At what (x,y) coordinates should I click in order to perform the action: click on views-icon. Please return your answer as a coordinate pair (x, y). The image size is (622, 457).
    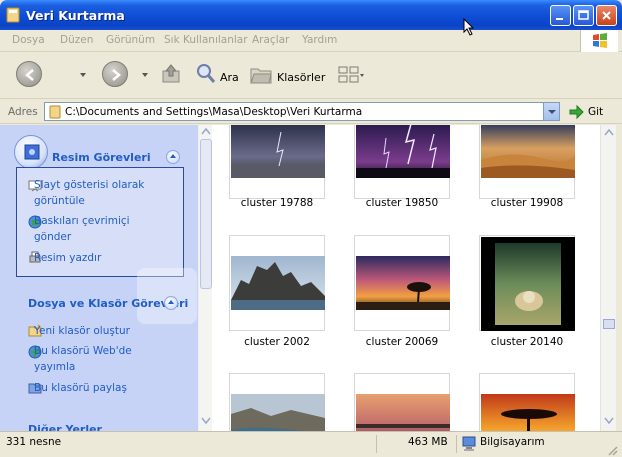
    Looking at the image, I should click on (351, 75).